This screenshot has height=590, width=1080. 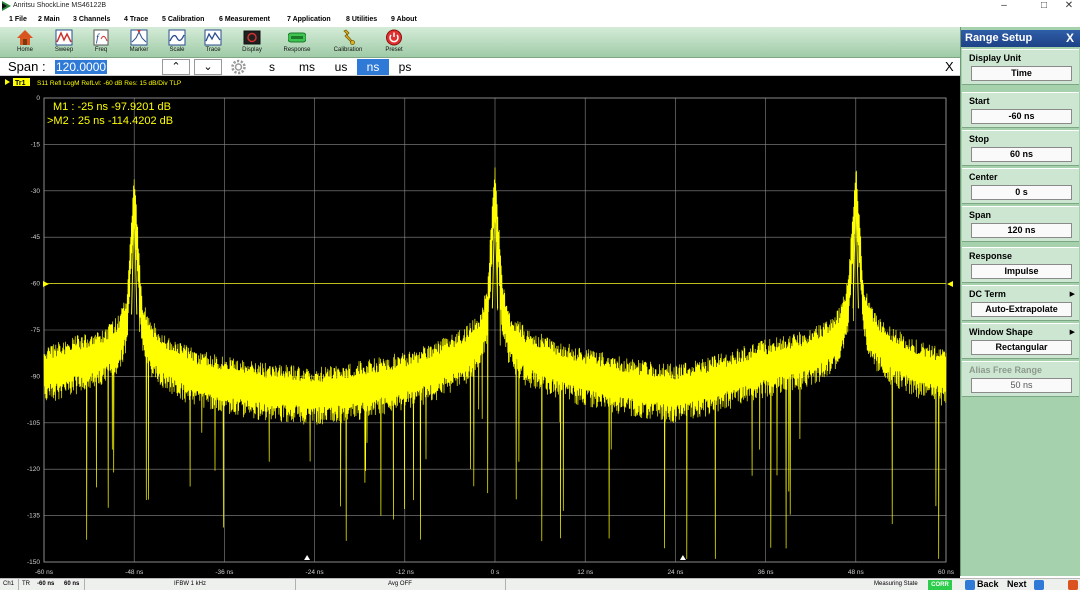 I want to click on calibration-button: Calibration, so click(x=348, y=42).